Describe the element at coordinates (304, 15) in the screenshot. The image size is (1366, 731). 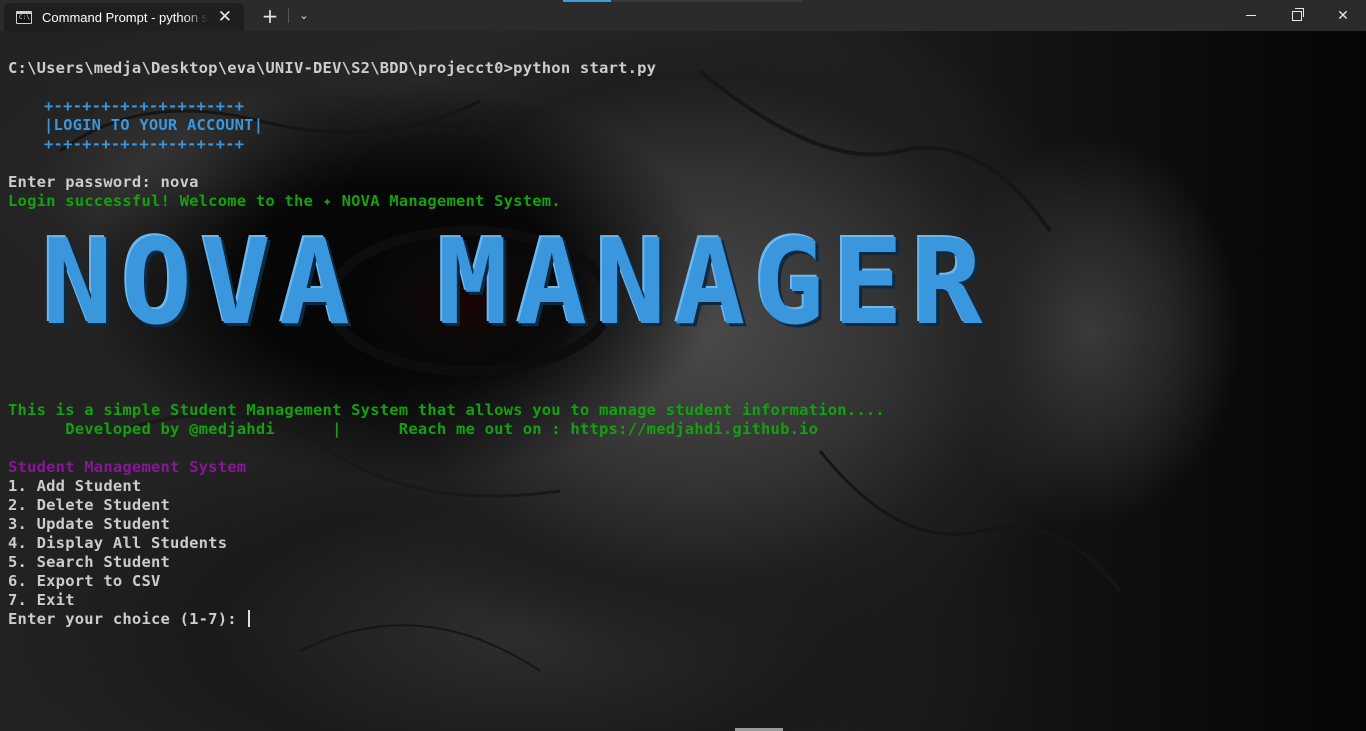
I see `chevron-down-icon: ⌄` at that location.